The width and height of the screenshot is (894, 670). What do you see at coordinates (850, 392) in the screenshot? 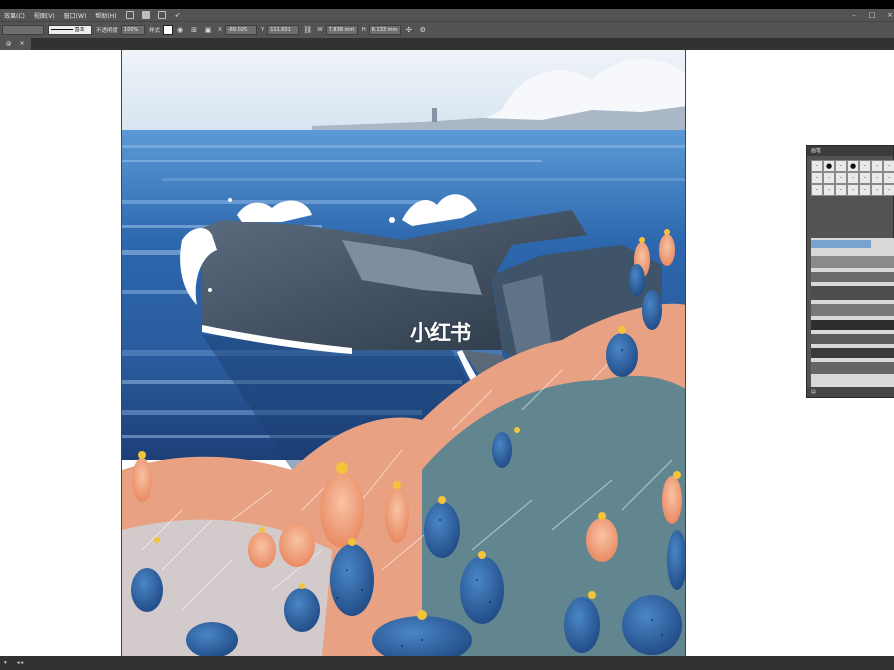
I see `brushes-panel-footer: ▤` at bounding box center [850, 392].